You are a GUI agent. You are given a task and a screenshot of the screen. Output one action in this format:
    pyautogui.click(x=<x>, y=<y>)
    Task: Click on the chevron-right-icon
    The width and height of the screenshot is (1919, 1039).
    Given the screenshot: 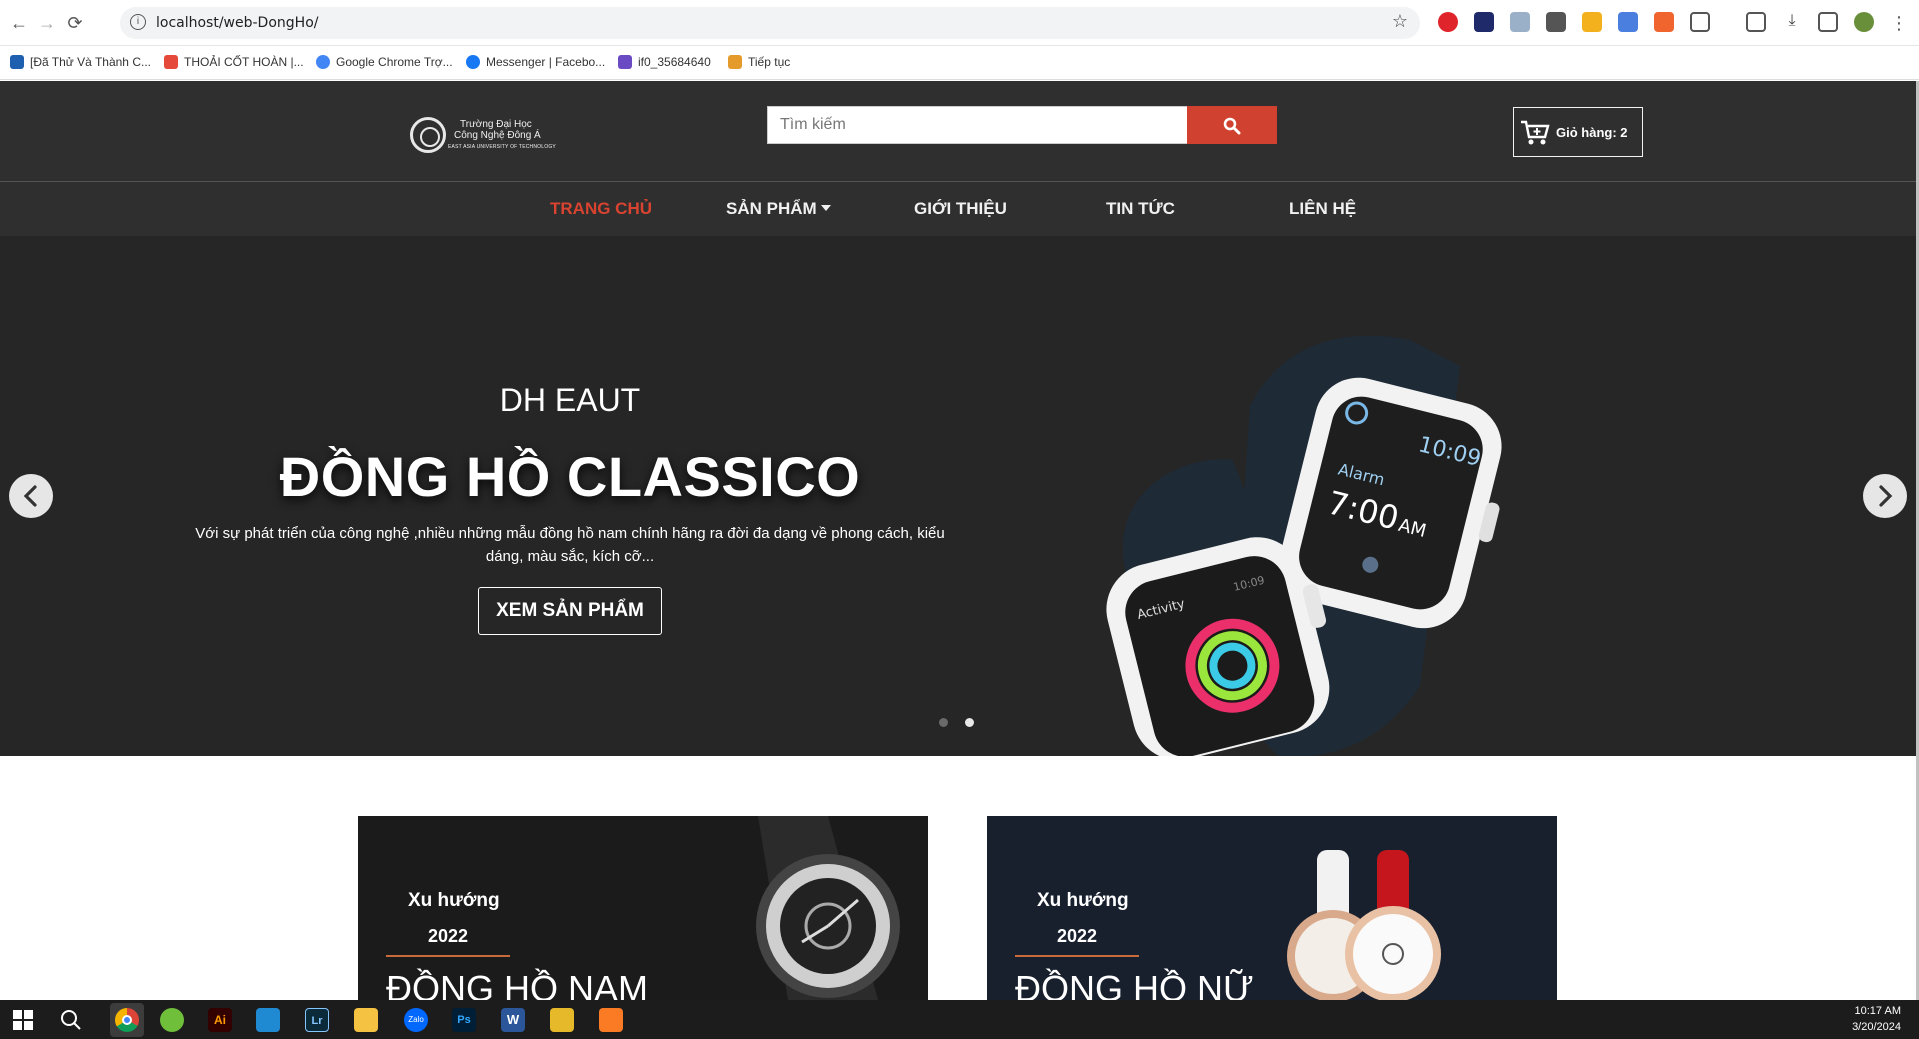 What is the action you would take?
    pyautogui.click(x=1886, y=496)
    